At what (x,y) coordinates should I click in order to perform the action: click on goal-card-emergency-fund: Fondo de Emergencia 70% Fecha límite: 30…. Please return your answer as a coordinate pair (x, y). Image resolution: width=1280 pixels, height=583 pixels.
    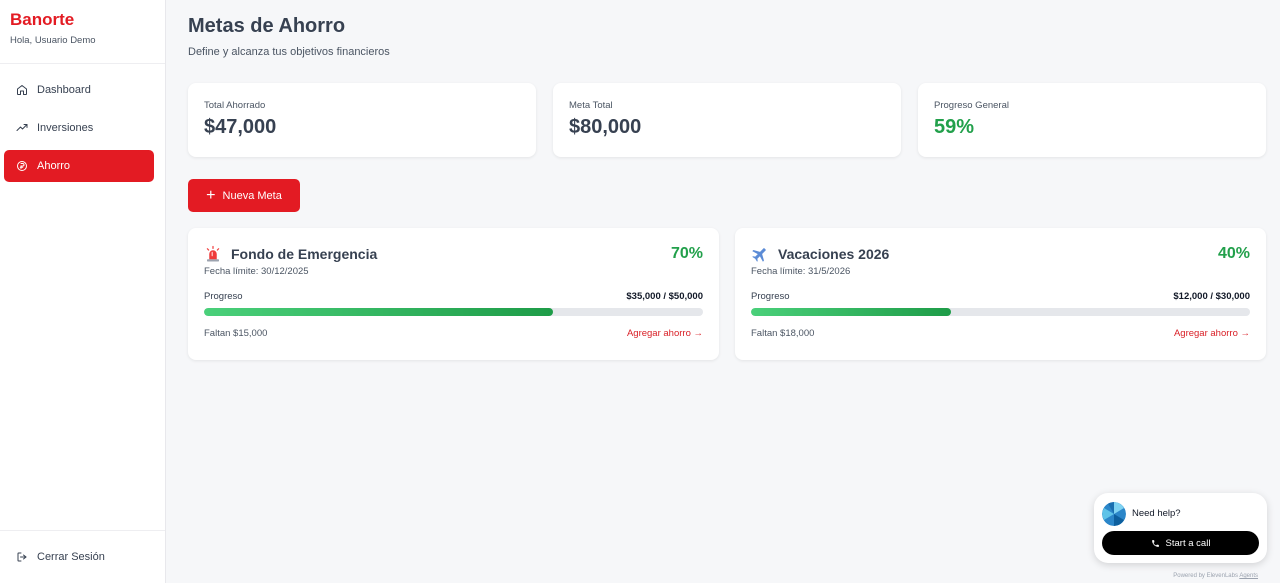
    Looking at the image, I should click on (453, 294).